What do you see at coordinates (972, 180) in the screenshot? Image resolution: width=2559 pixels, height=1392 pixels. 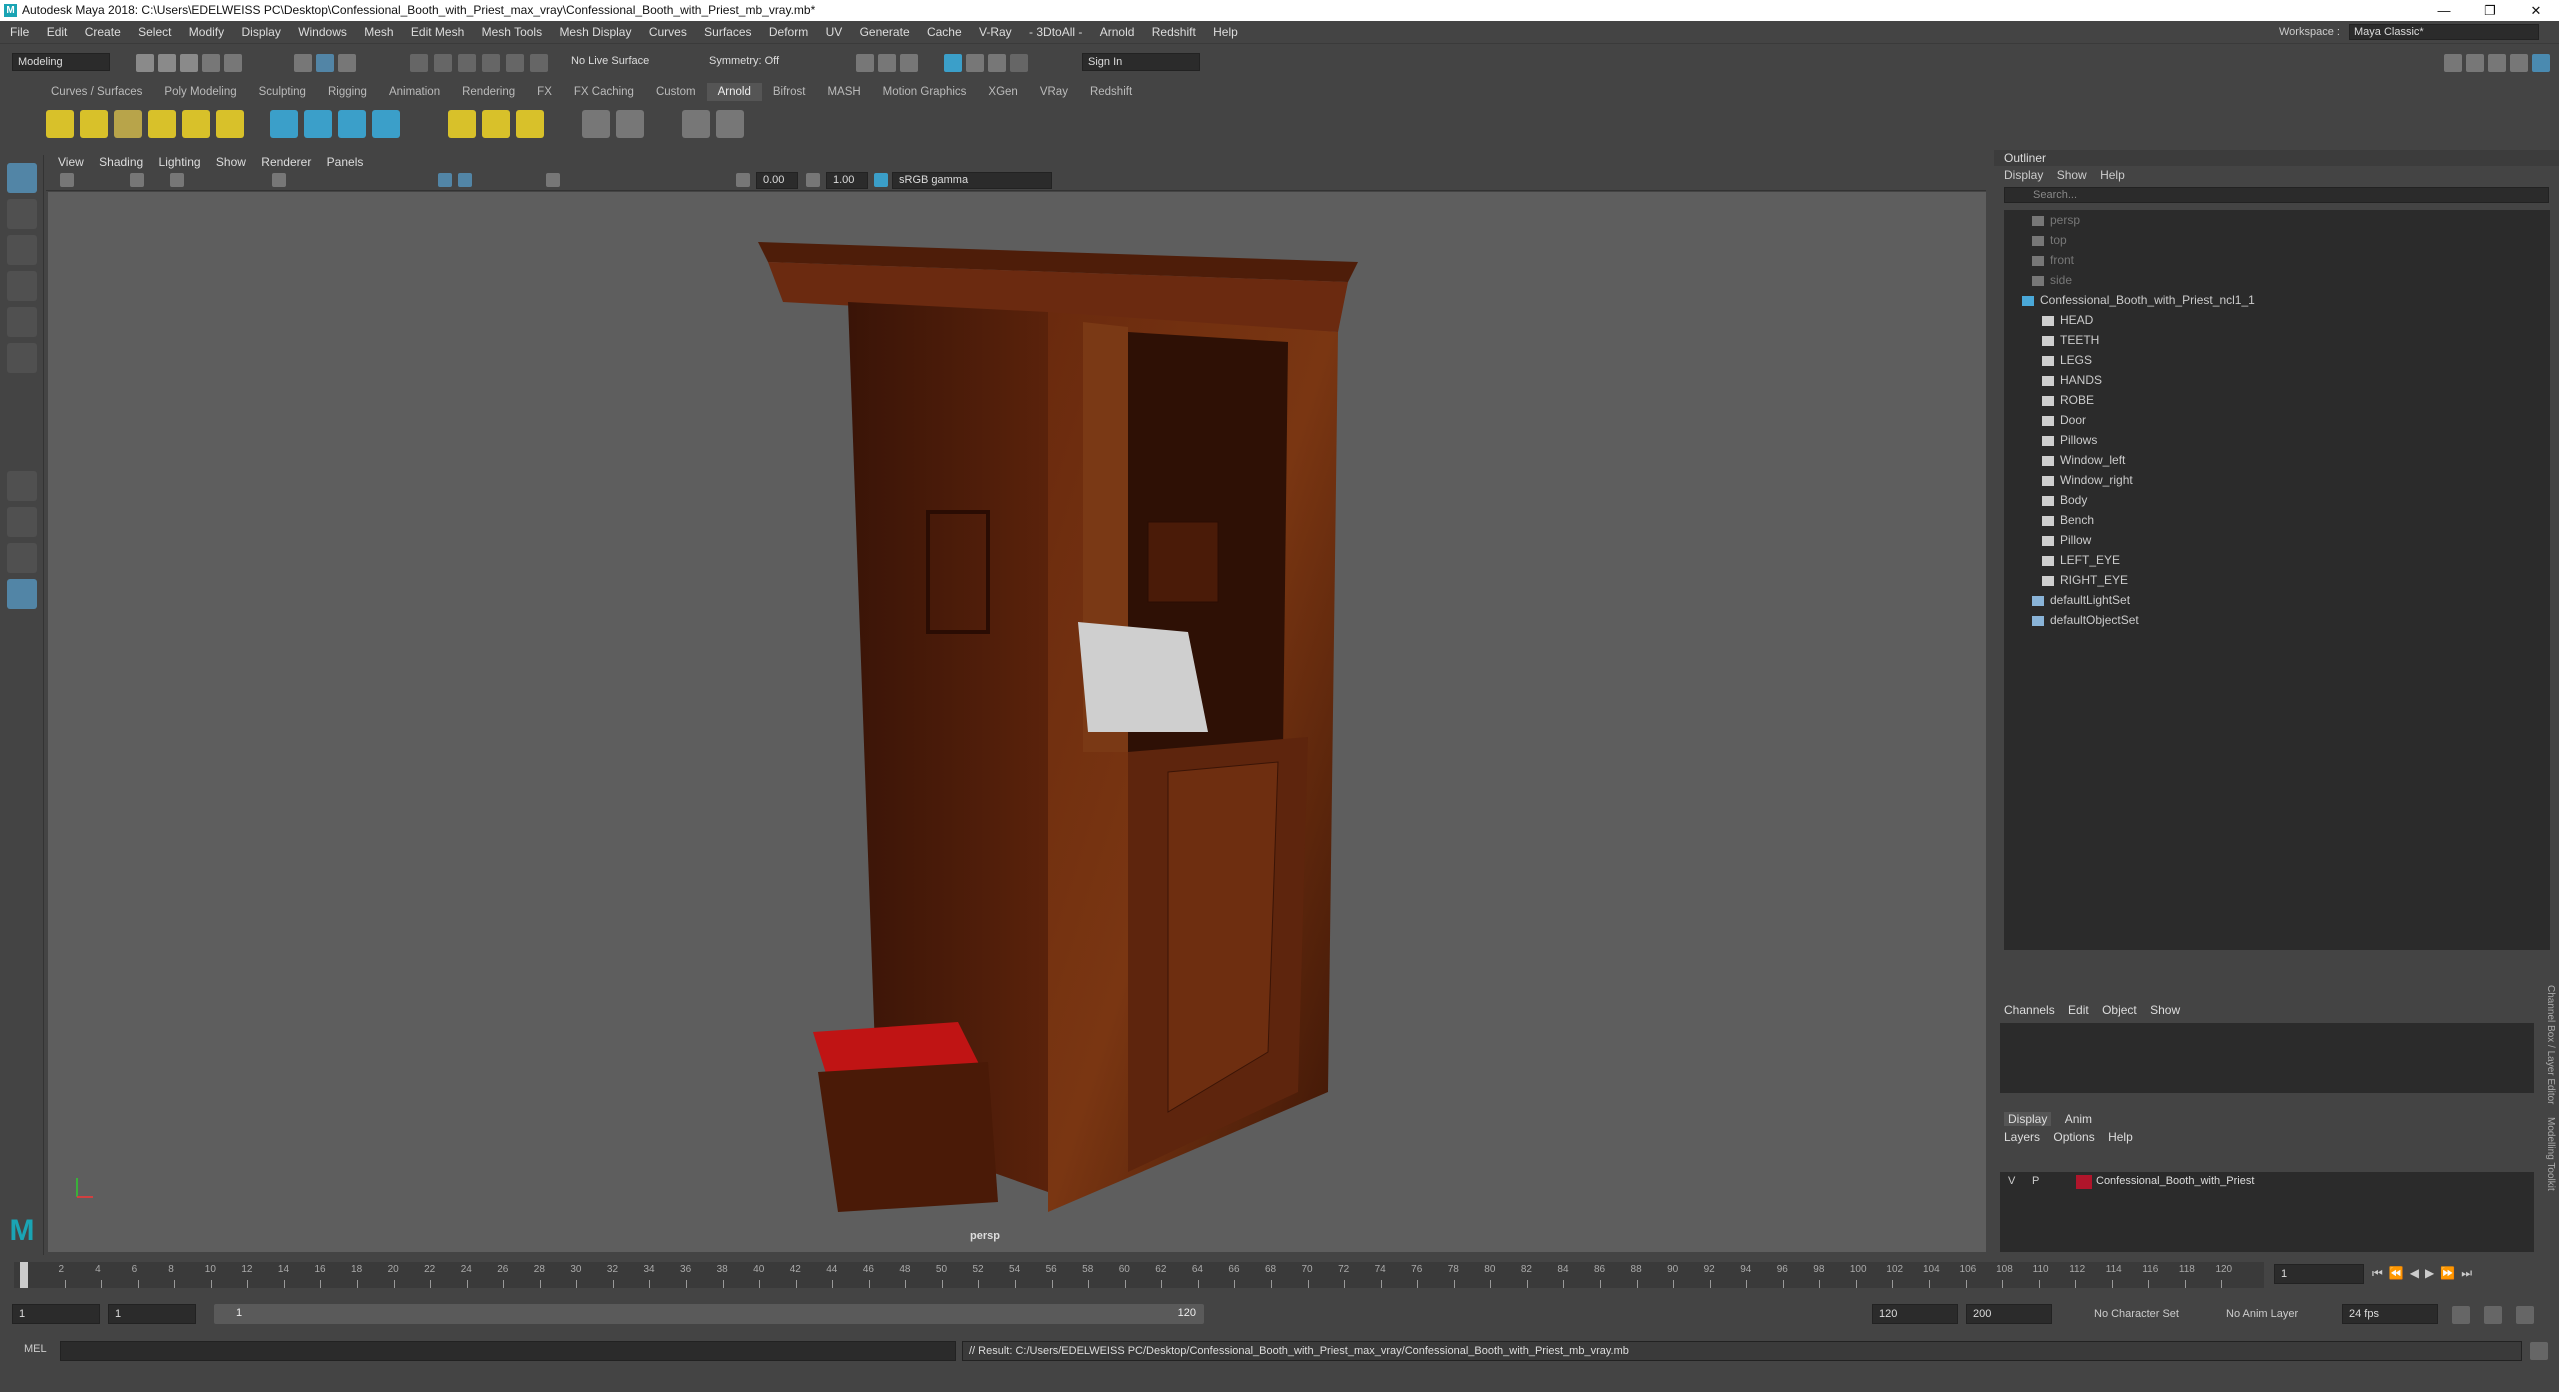 I see `view-transform-dropdown: sRGB gamma` at bounding box center [972, 180].